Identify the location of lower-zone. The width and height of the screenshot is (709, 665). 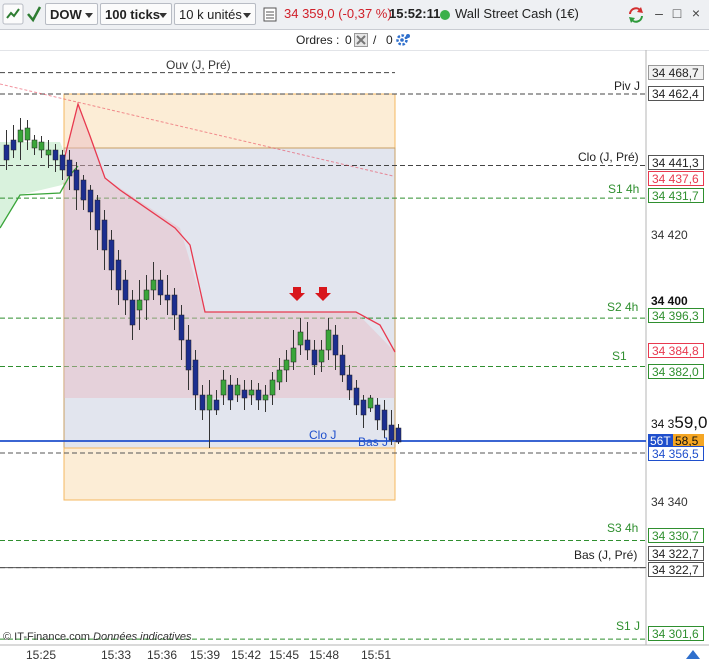
(229, 474).